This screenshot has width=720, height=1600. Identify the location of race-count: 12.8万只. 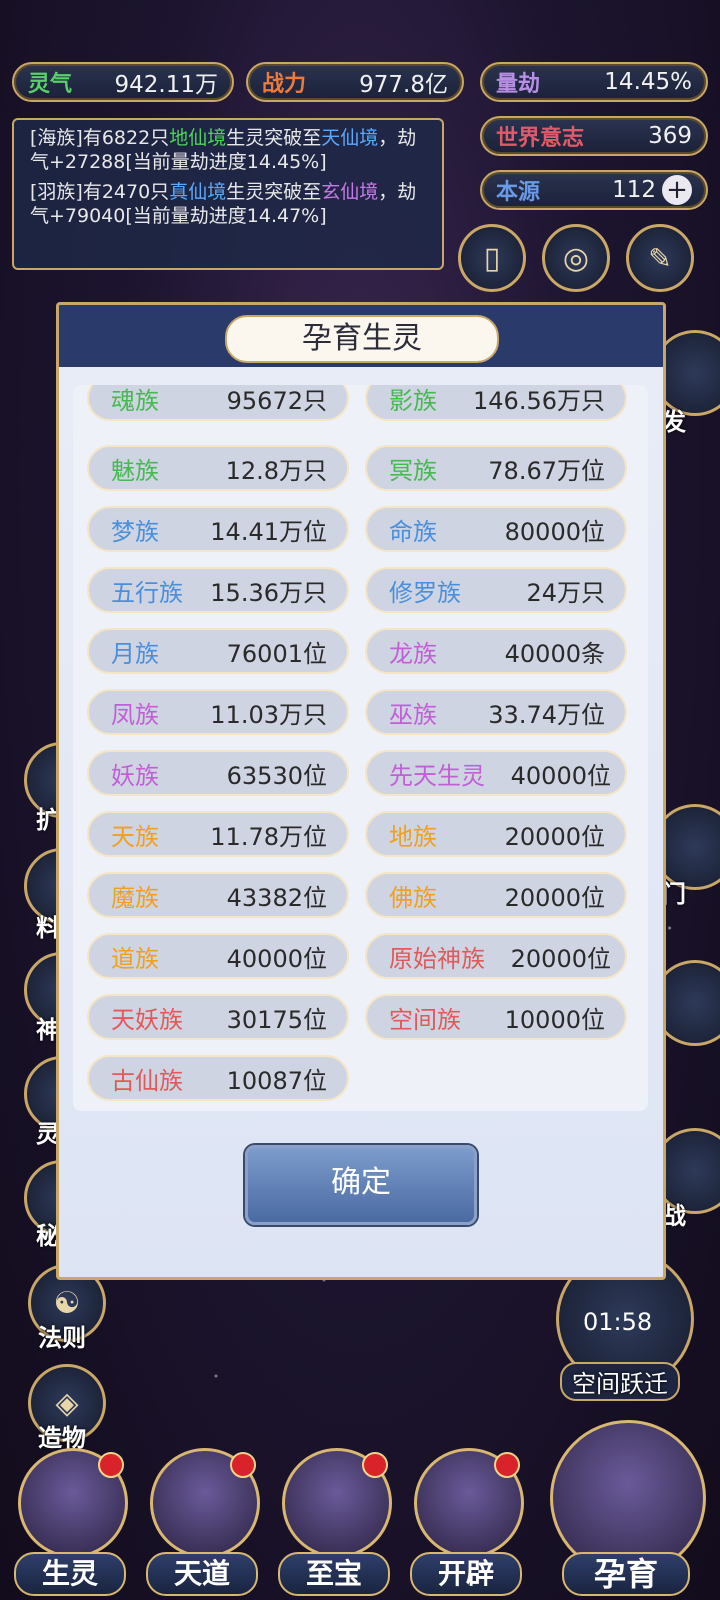
(276, 470).